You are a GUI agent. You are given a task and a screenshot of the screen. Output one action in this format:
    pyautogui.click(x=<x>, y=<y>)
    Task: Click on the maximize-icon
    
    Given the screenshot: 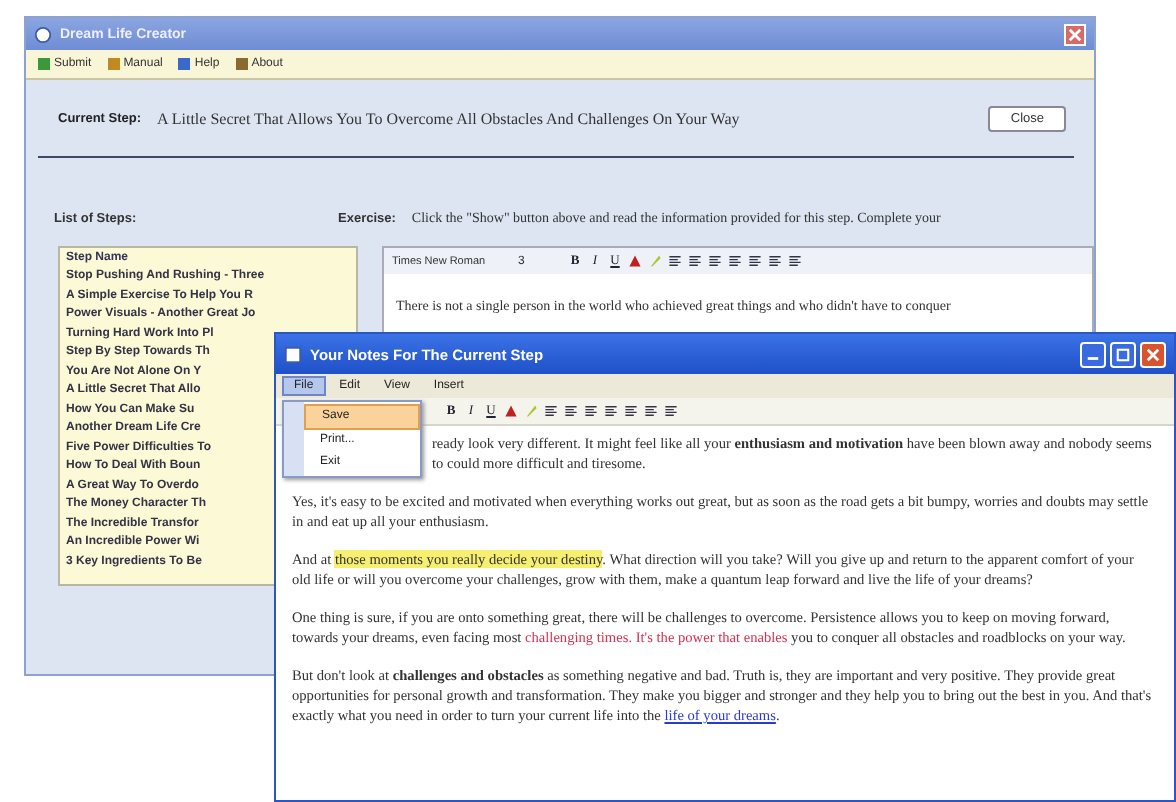 What is the action you would take?
    pyautogui.click(x=1123, y=354)
    